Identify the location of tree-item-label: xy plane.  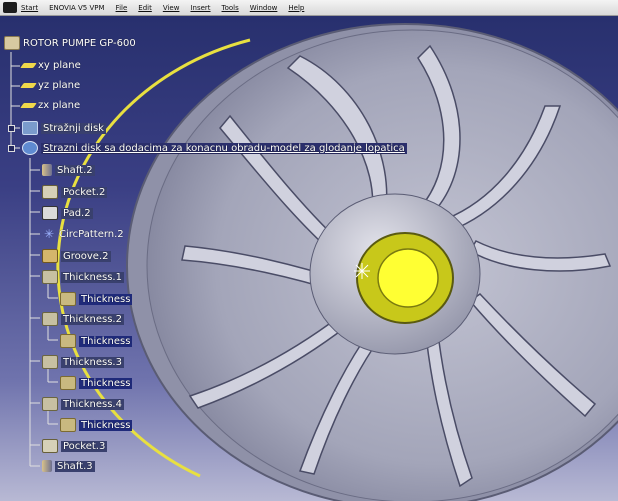
(59, 65).